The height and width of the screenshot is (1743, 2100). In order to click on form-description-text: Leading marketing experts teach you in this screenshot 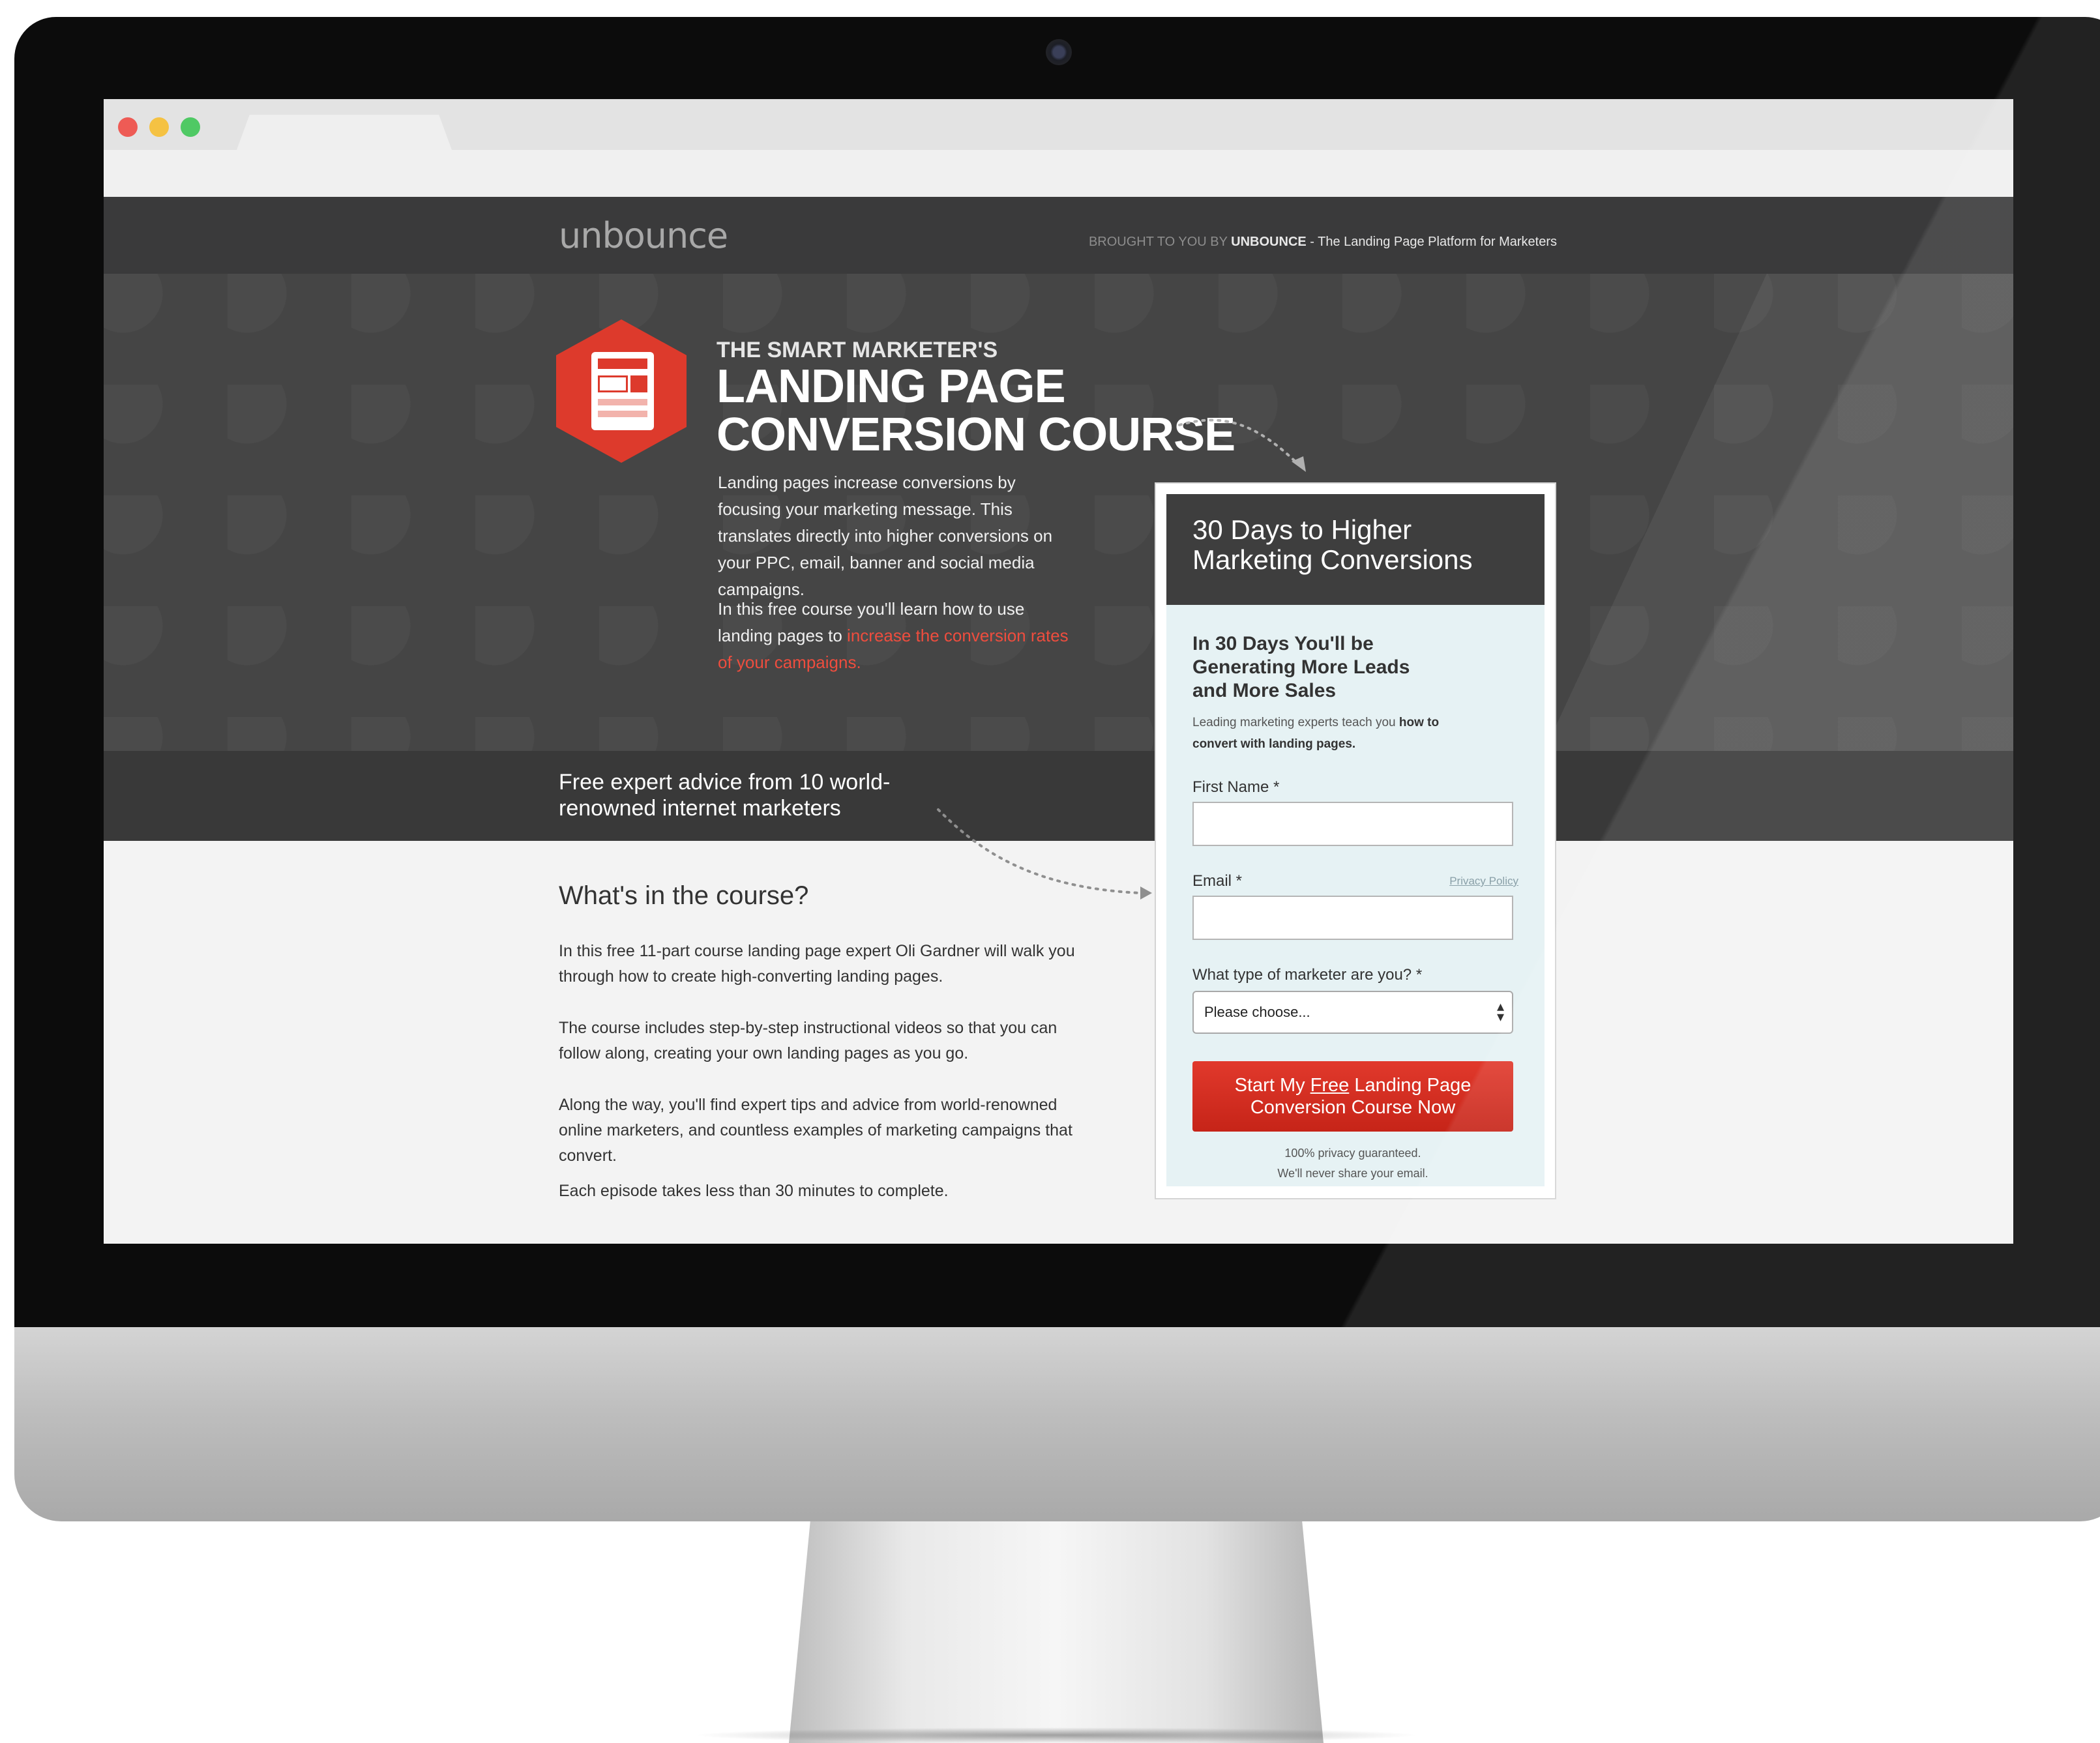, I will do `click(1295, 722)`.